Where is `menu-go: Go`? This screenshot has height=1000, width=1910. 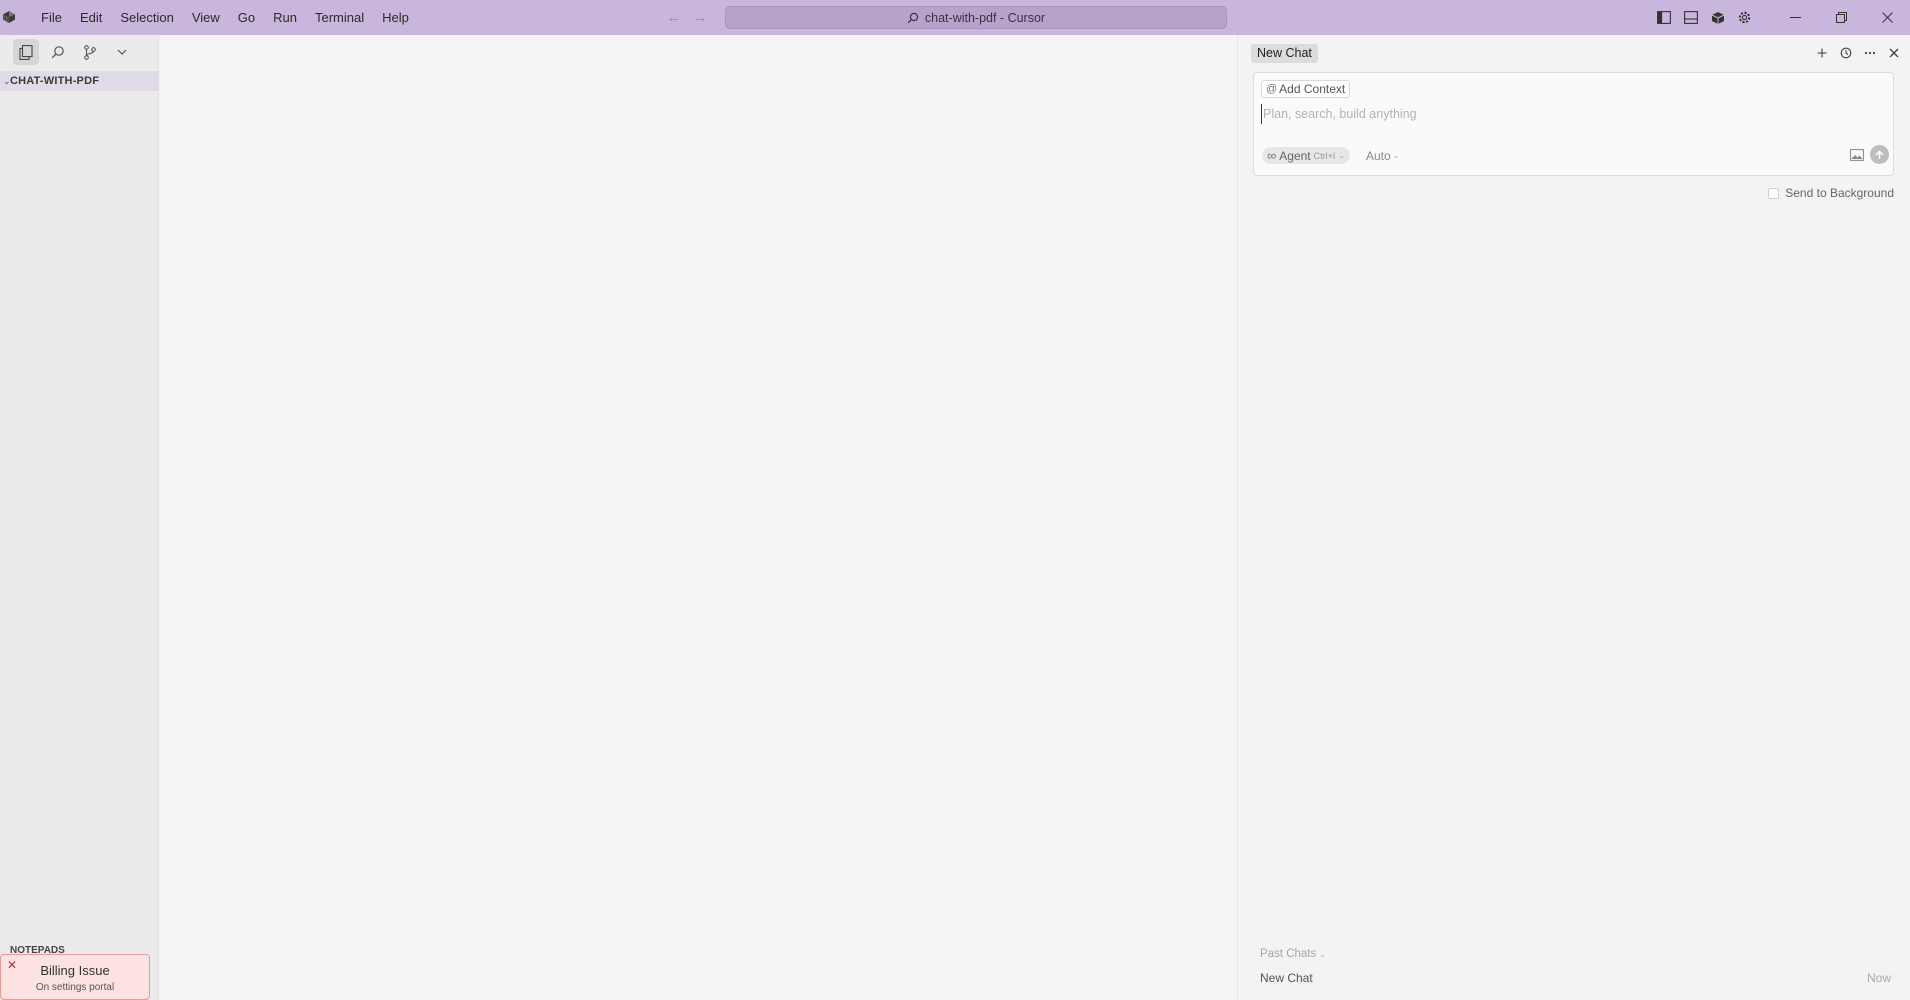 menu-go: Go is located at coordinates (246, 17).